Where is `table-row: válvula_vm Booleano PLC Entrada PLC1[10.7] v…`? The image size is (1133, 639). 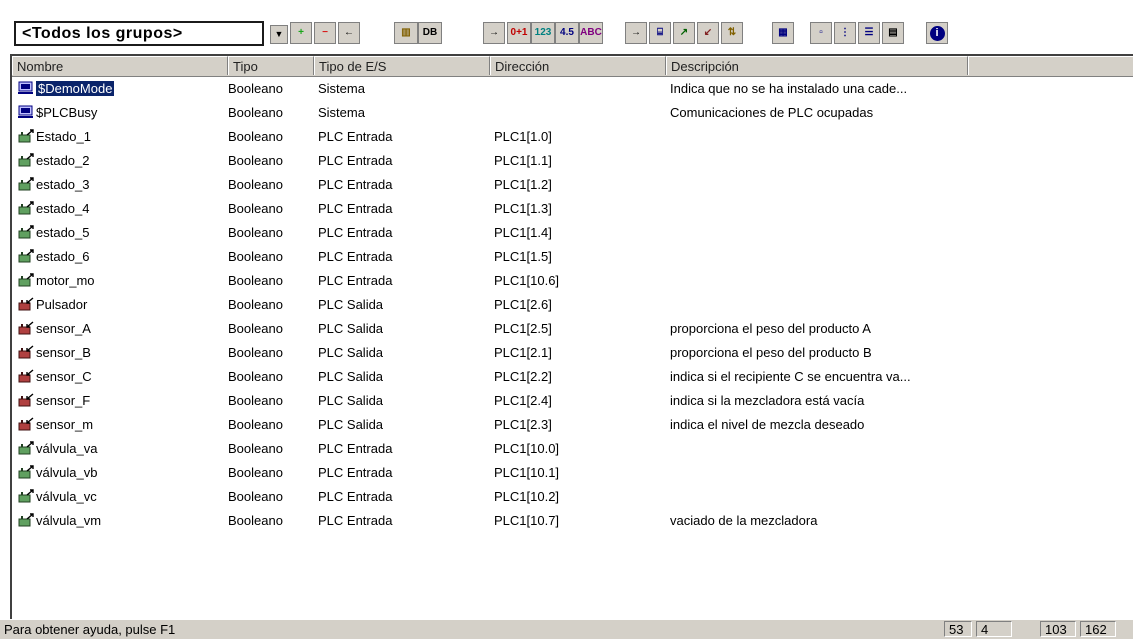
table-row: válvula_vm Booleano PLC Entrada PLC1[10.7] v… is located at coordinates (572, 521).